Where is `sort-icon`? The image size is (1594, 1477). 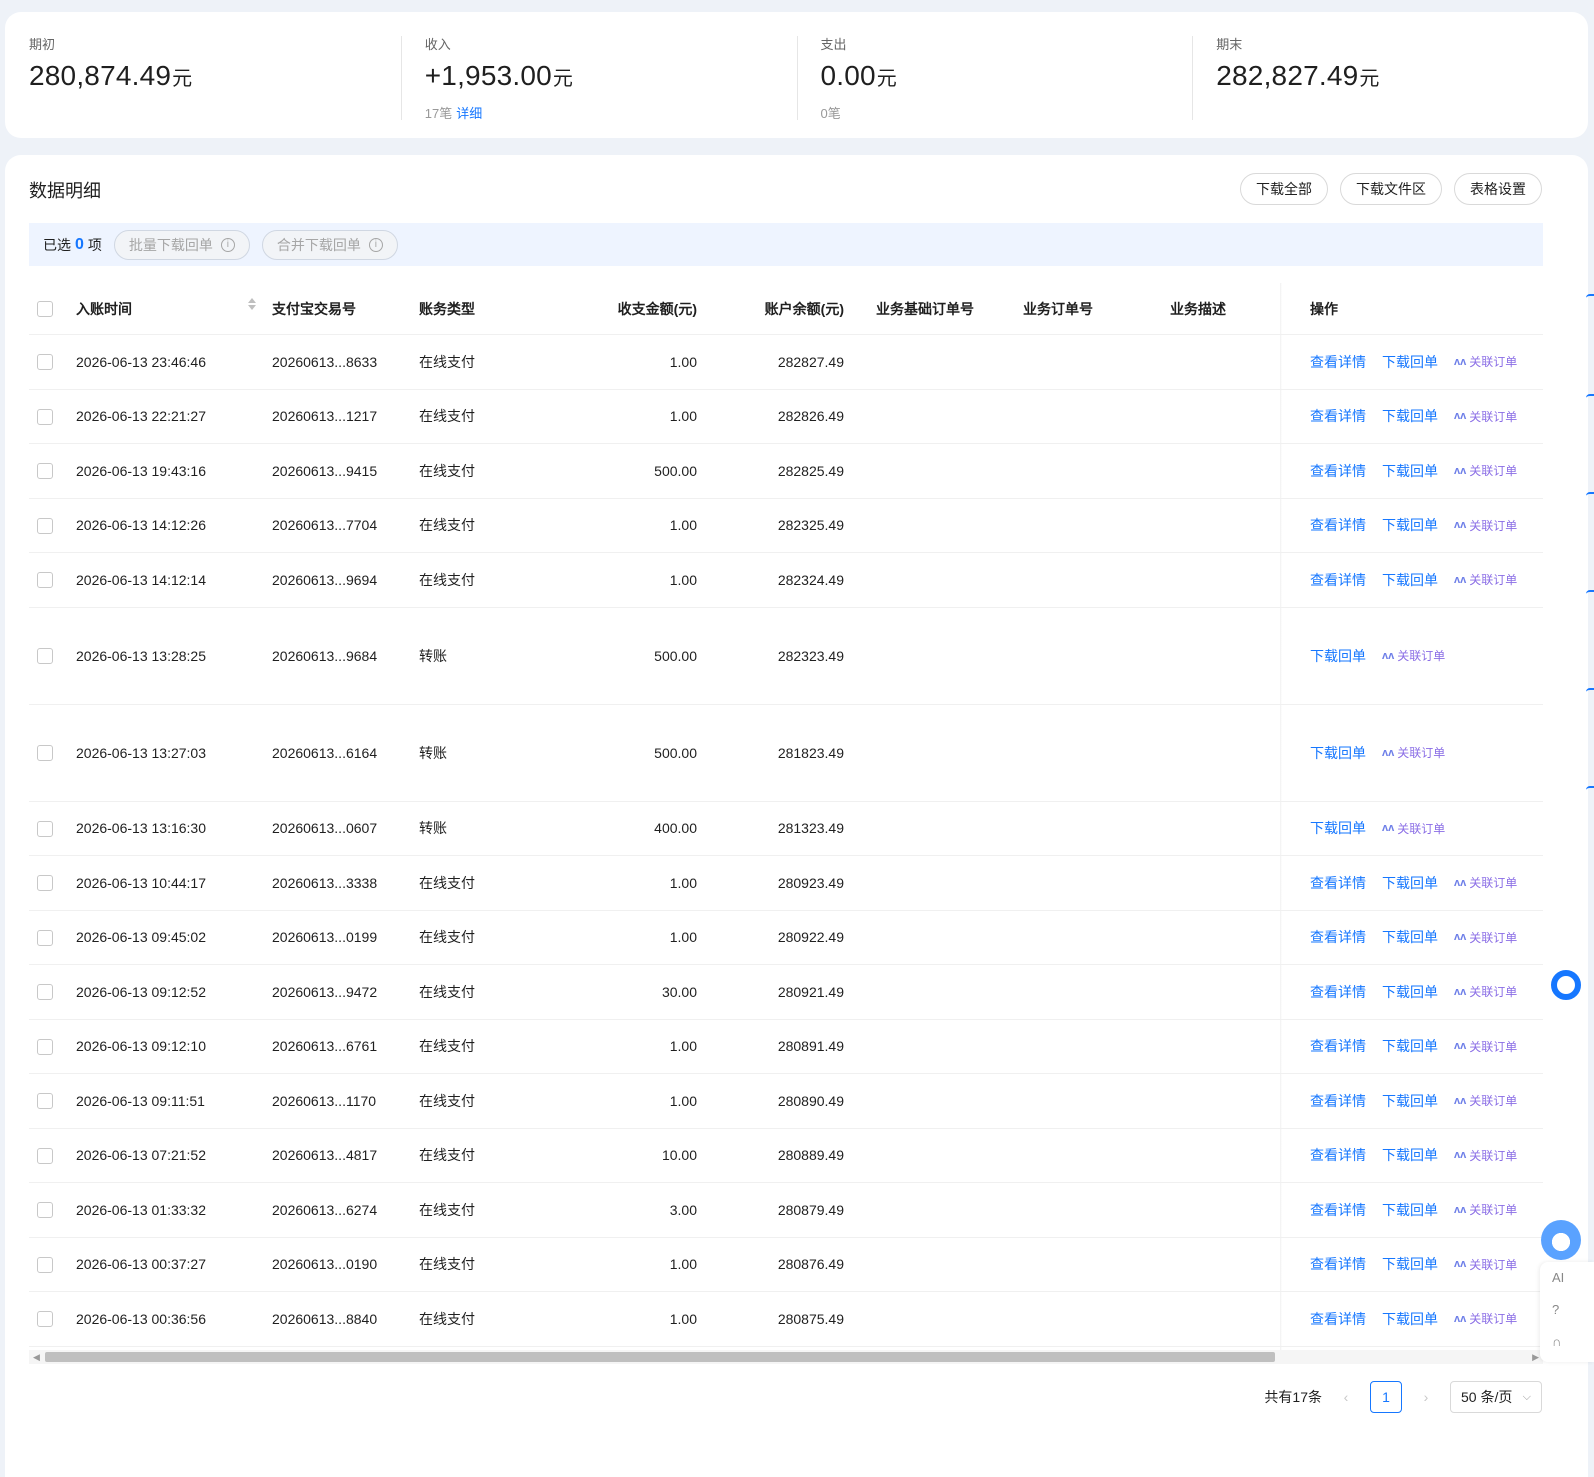 sort-icon is located at coordinates (252, 303).